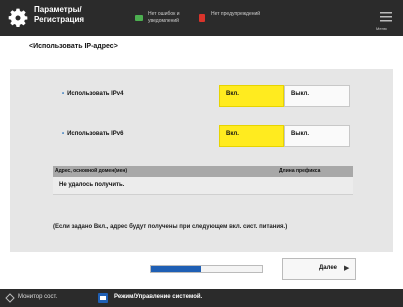 This screenshot has width=403, height=307. What do you see at coordinates (59, 14) in the screenshot?
I see `screen-title: Параметры/ Регистрация` at bounding box center [59, 14].